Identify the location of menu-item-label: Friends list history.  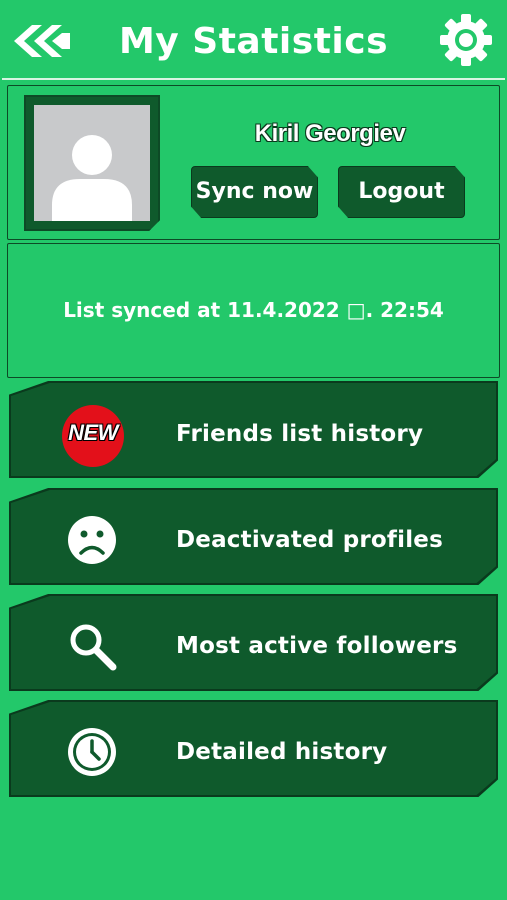
(300, 434).